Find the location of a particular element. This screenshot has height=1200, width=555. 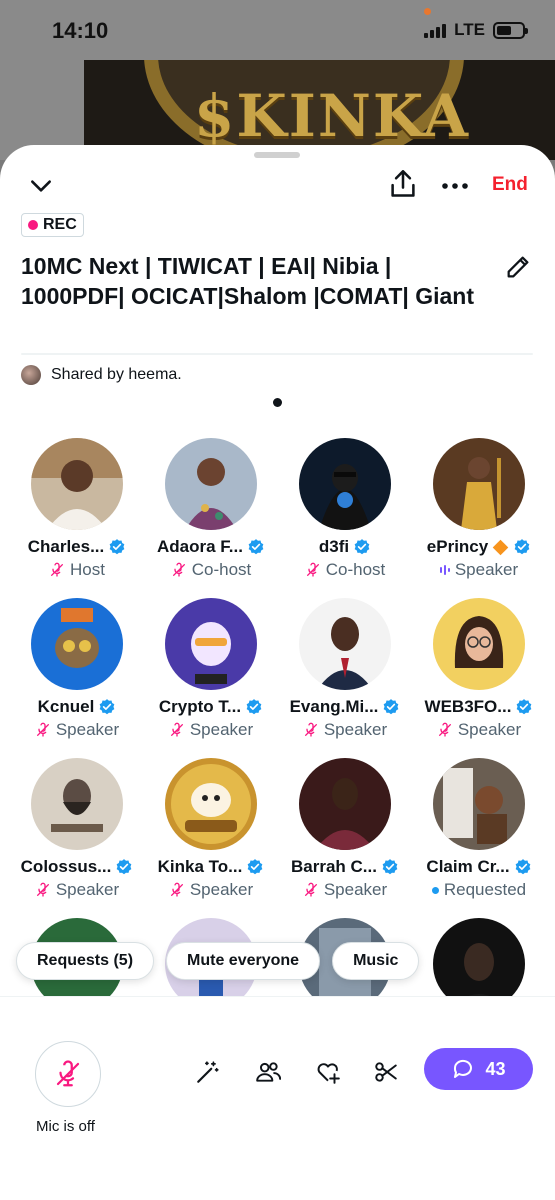

music-button: Music is located at coordinates (376, 961).